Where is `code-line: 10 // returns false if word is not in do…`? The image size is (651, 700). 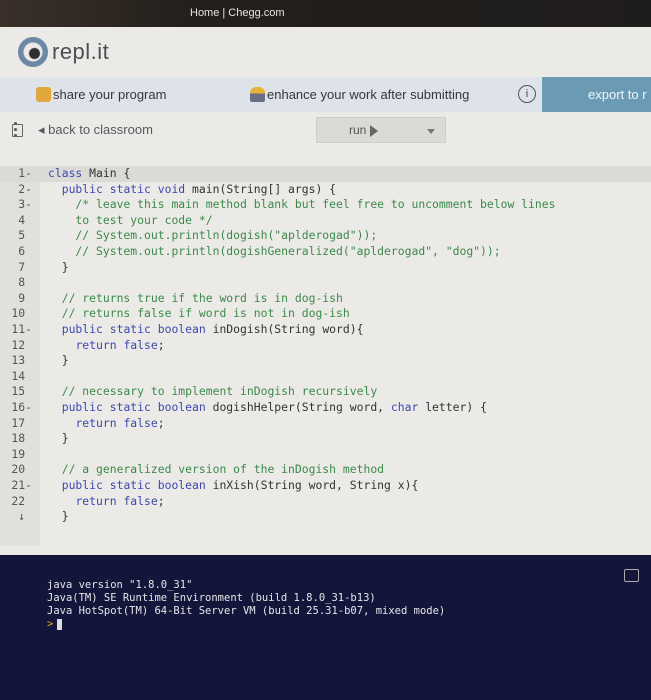
code-line: 10 // returns false if word is not in do… is located at coordinates (325, 314).